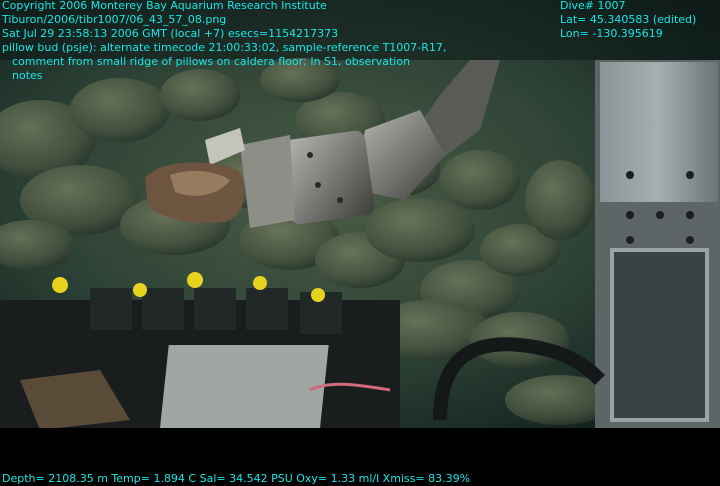 This screenshot has width=720, height=486. What do you see at coordinates (611, 33) in the screenshot?
I see `longitude-text: Lon= -130.395619` at bounding box center [611, 33].